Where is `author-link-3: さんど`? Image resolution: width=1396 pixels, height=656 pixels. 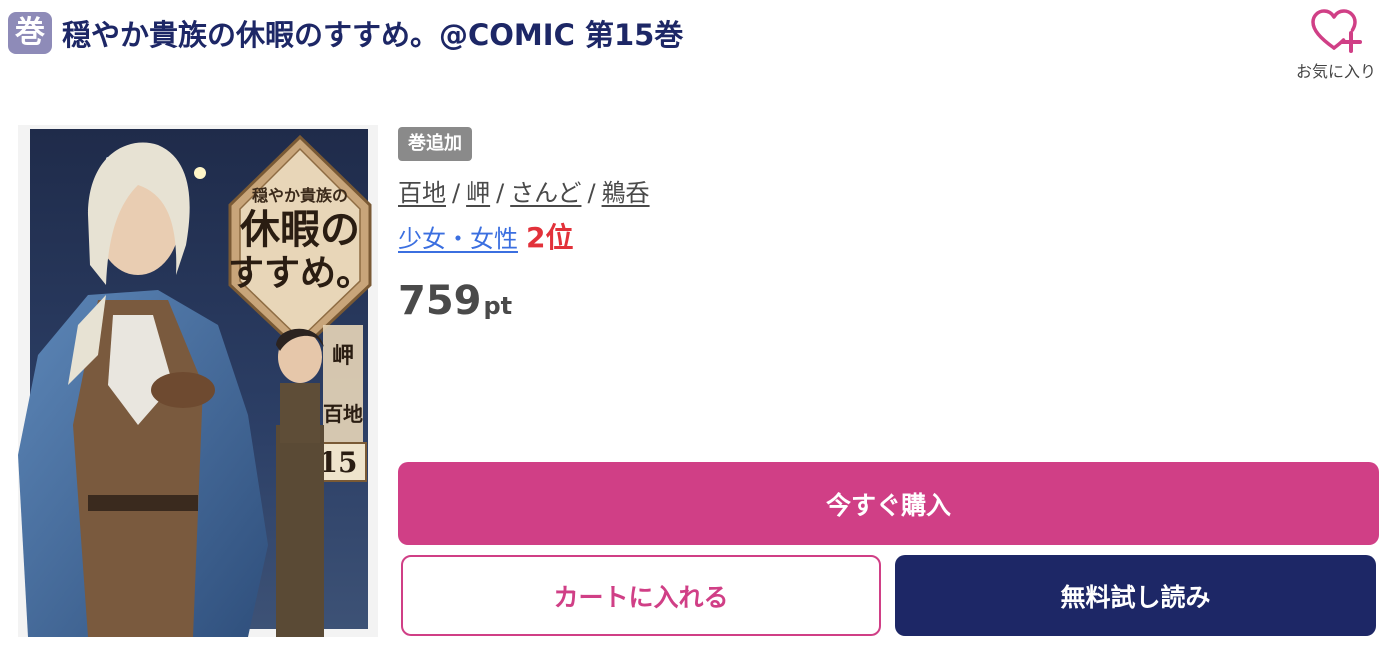
author-link-3: さんど is located at coordinates (545, 193).